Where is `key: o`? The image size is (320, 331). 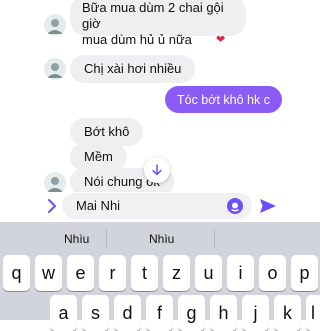 key: o is located at coordinates (272, 273).